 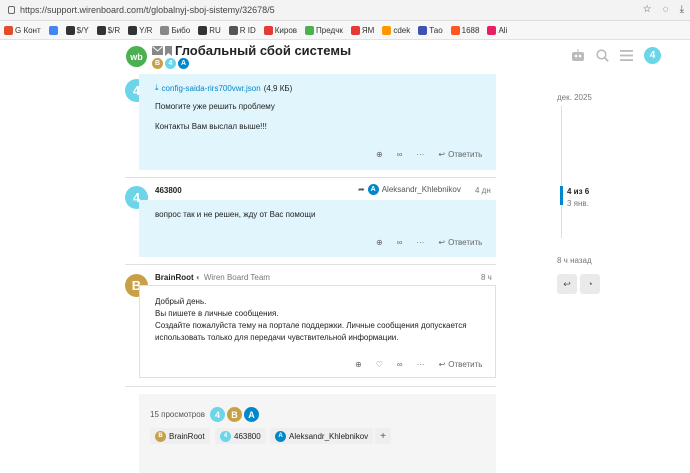 I want to click on participant-name: Aleksandr_Khlebnikov, so click(x=329, y=436).